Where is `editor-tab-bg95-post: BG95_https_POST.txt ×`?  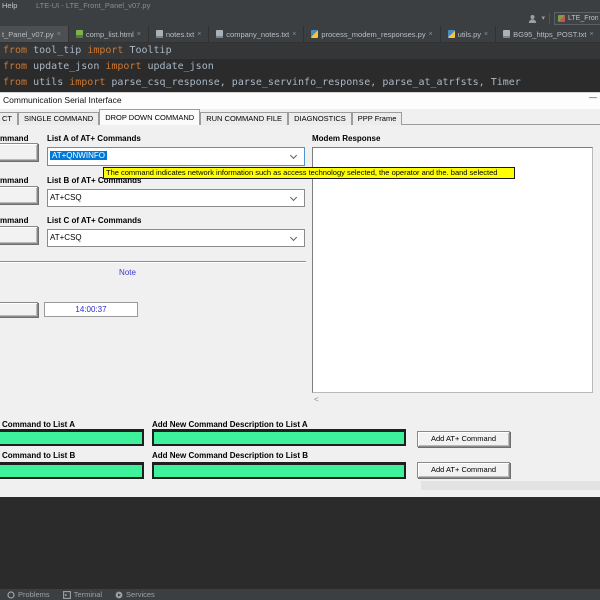
editor-tab-bg95-post: BG95_https_POST.txt × is located at coordinates (548, 34).